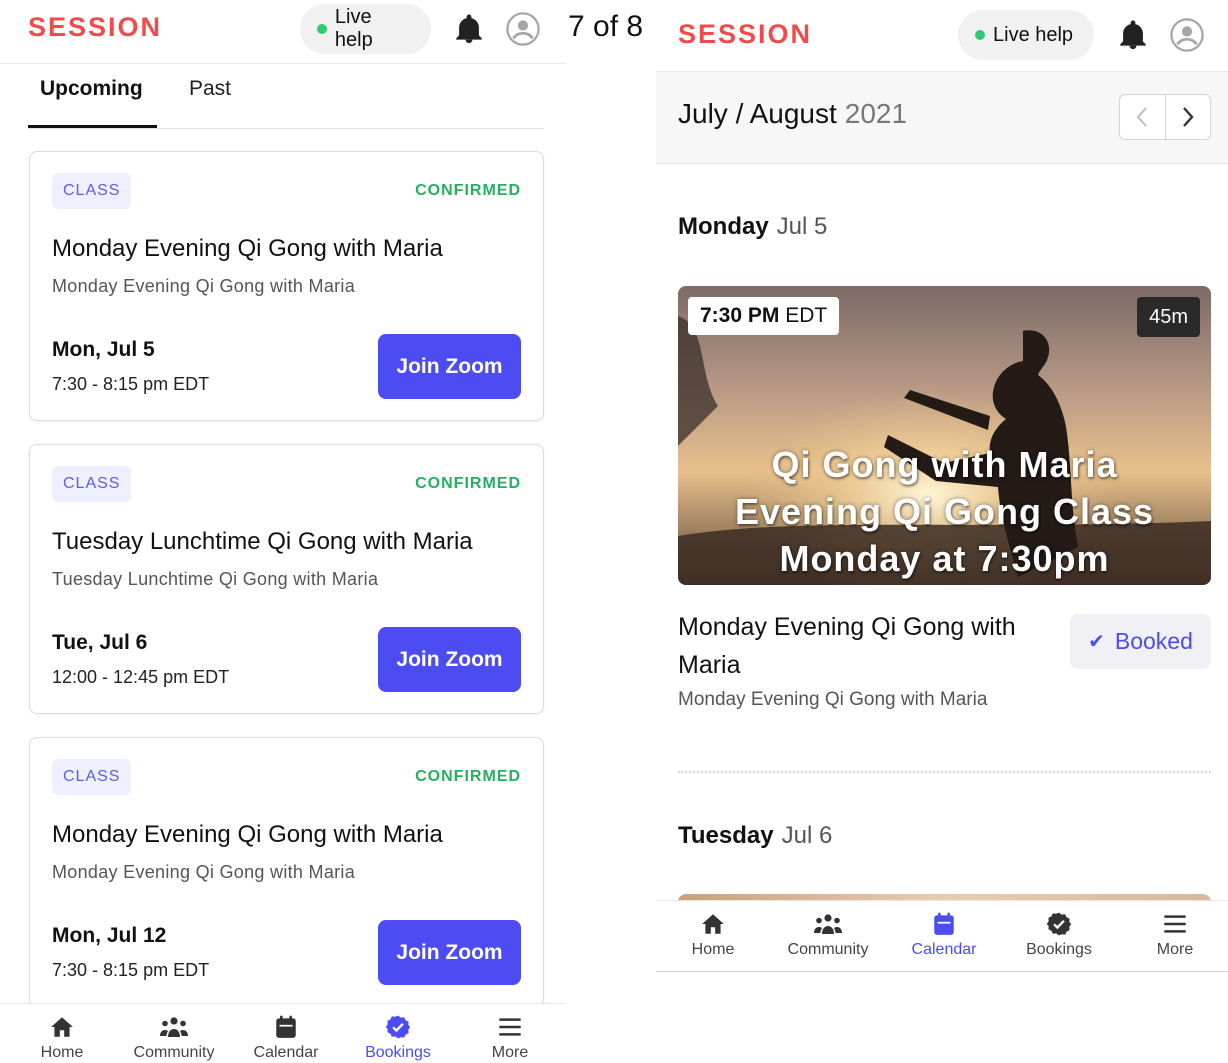  What do you see at coordinates (944, 558) in the screenshot?
I see `poster-text-line: Monday at 7:30pm` at bounding box center [944, 558].